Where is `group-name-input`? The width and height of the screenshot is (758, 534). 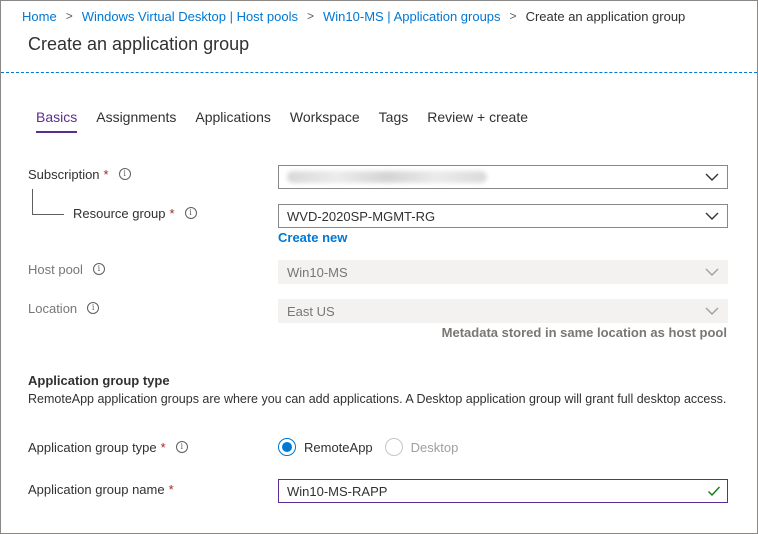
group-name-input is located at coordinates (503, 491).